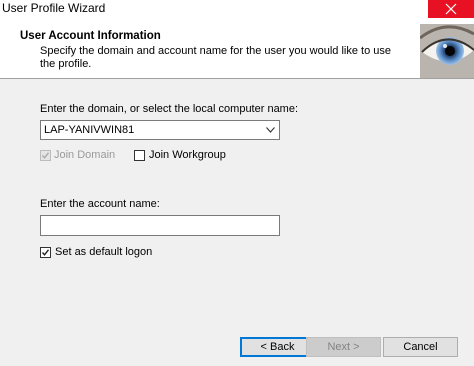 The width and height of the screenshot is (474, 366). I want to click on join-workgroup-label: Join Workgroup, so click(187, 155).